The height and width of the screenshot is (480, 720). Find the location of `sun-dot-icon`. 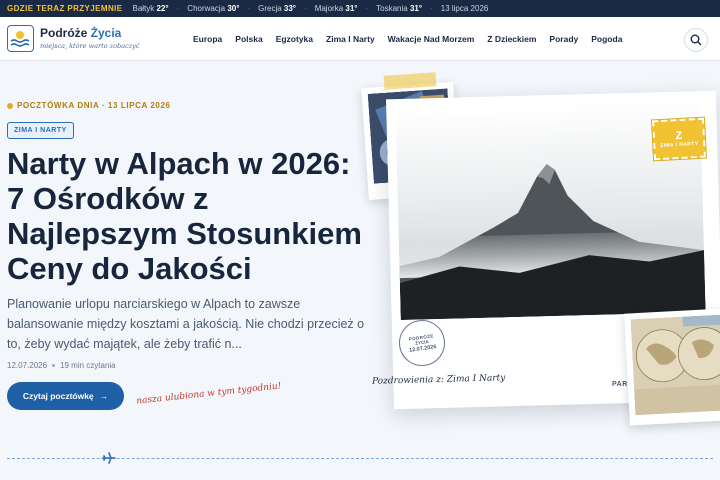

sun-dot-icon is located at coordinates (10, 105).